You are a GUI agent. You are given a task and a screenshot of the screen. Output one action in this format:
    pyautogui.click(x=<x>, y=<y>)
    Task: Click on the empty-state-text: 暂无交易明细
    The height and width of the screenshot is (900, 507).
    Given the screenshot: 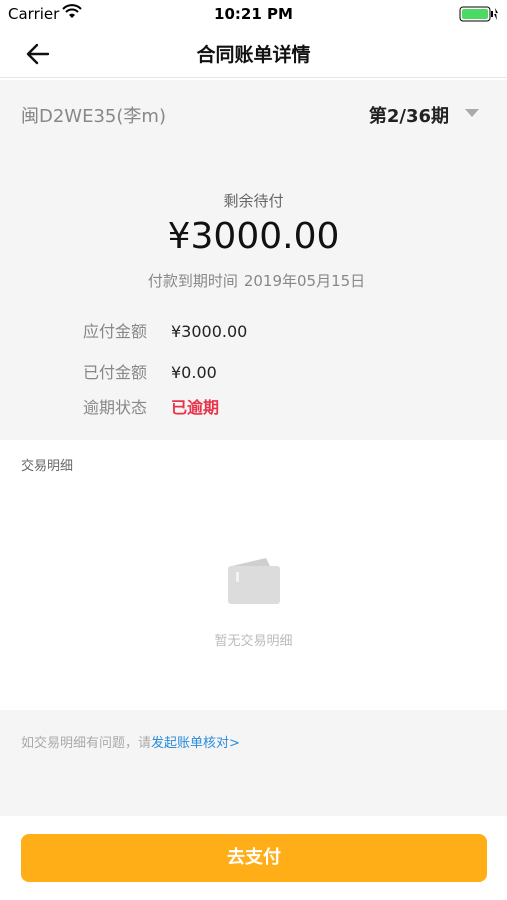 What is the action you would take?
    pyautogui.click(x=253, y=641)
    